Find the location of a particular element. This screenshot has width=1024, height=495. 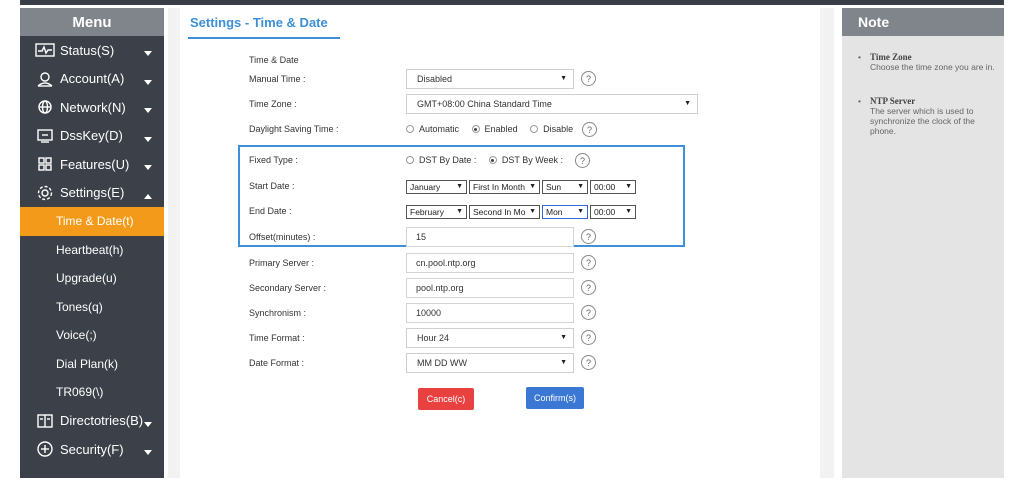

manual-time-value: Disabled is located at coordinates (435, 79).